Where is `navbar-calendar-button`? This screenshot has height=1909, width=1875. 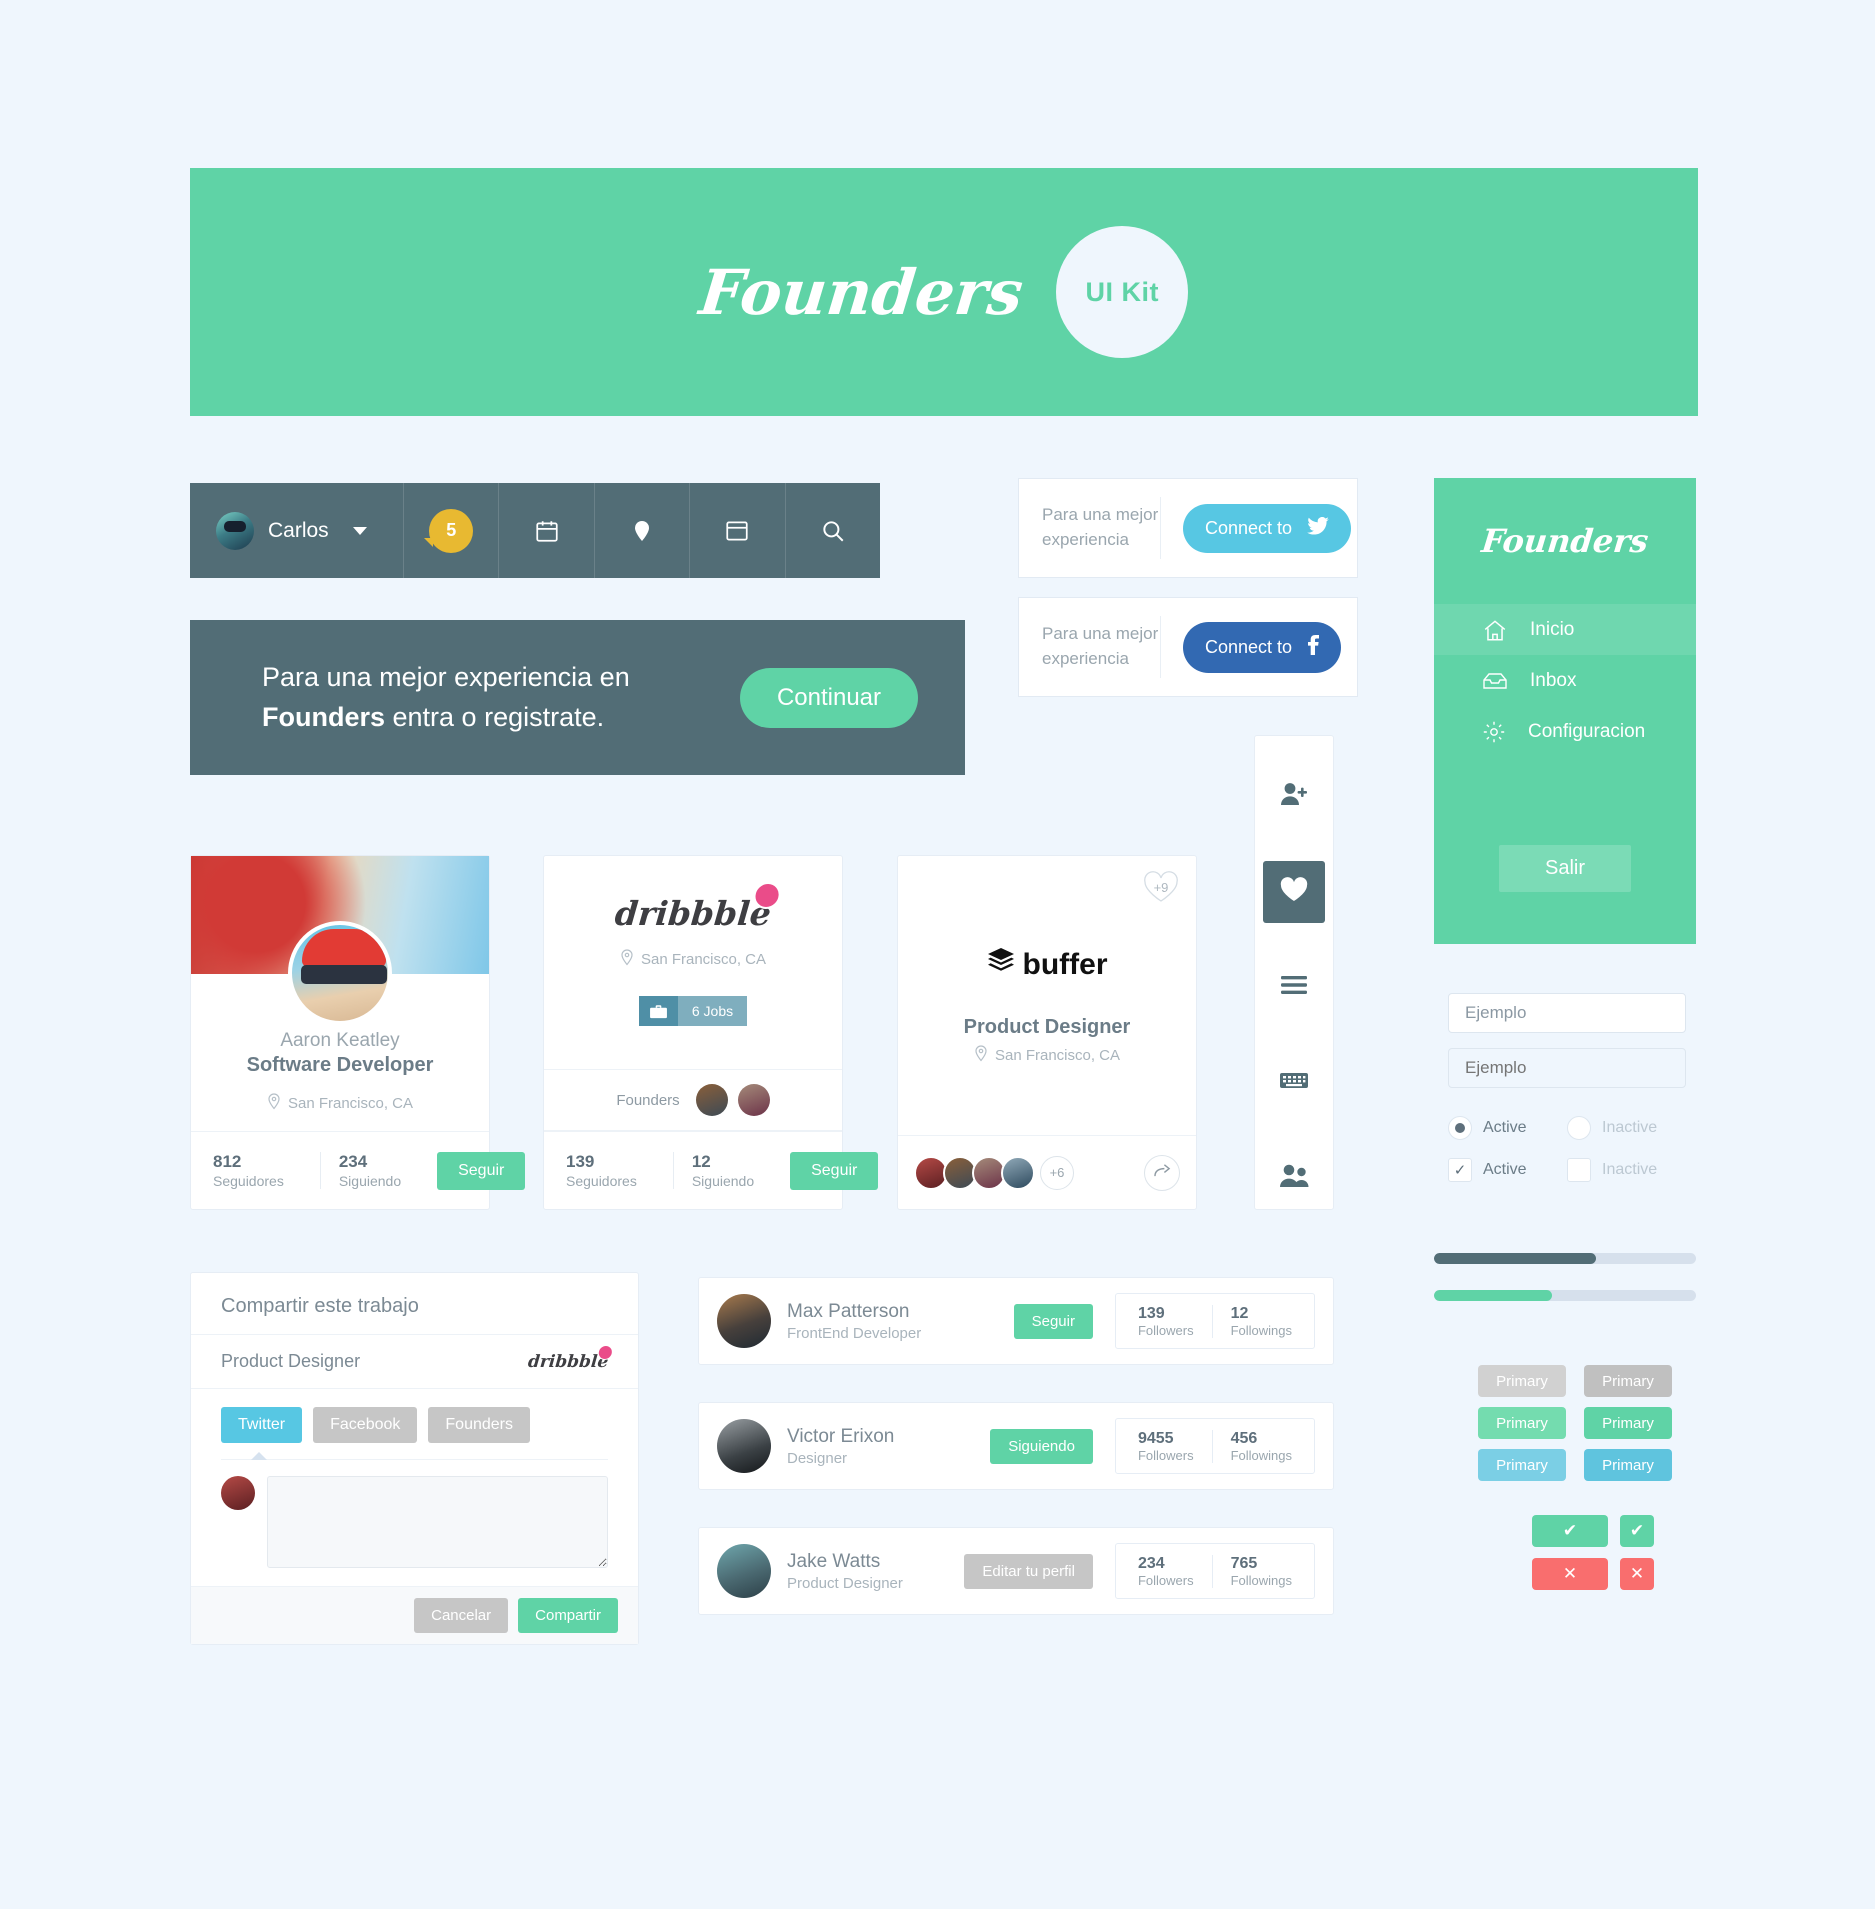
navbar-calendar-button is located at coordinates (545, 530).